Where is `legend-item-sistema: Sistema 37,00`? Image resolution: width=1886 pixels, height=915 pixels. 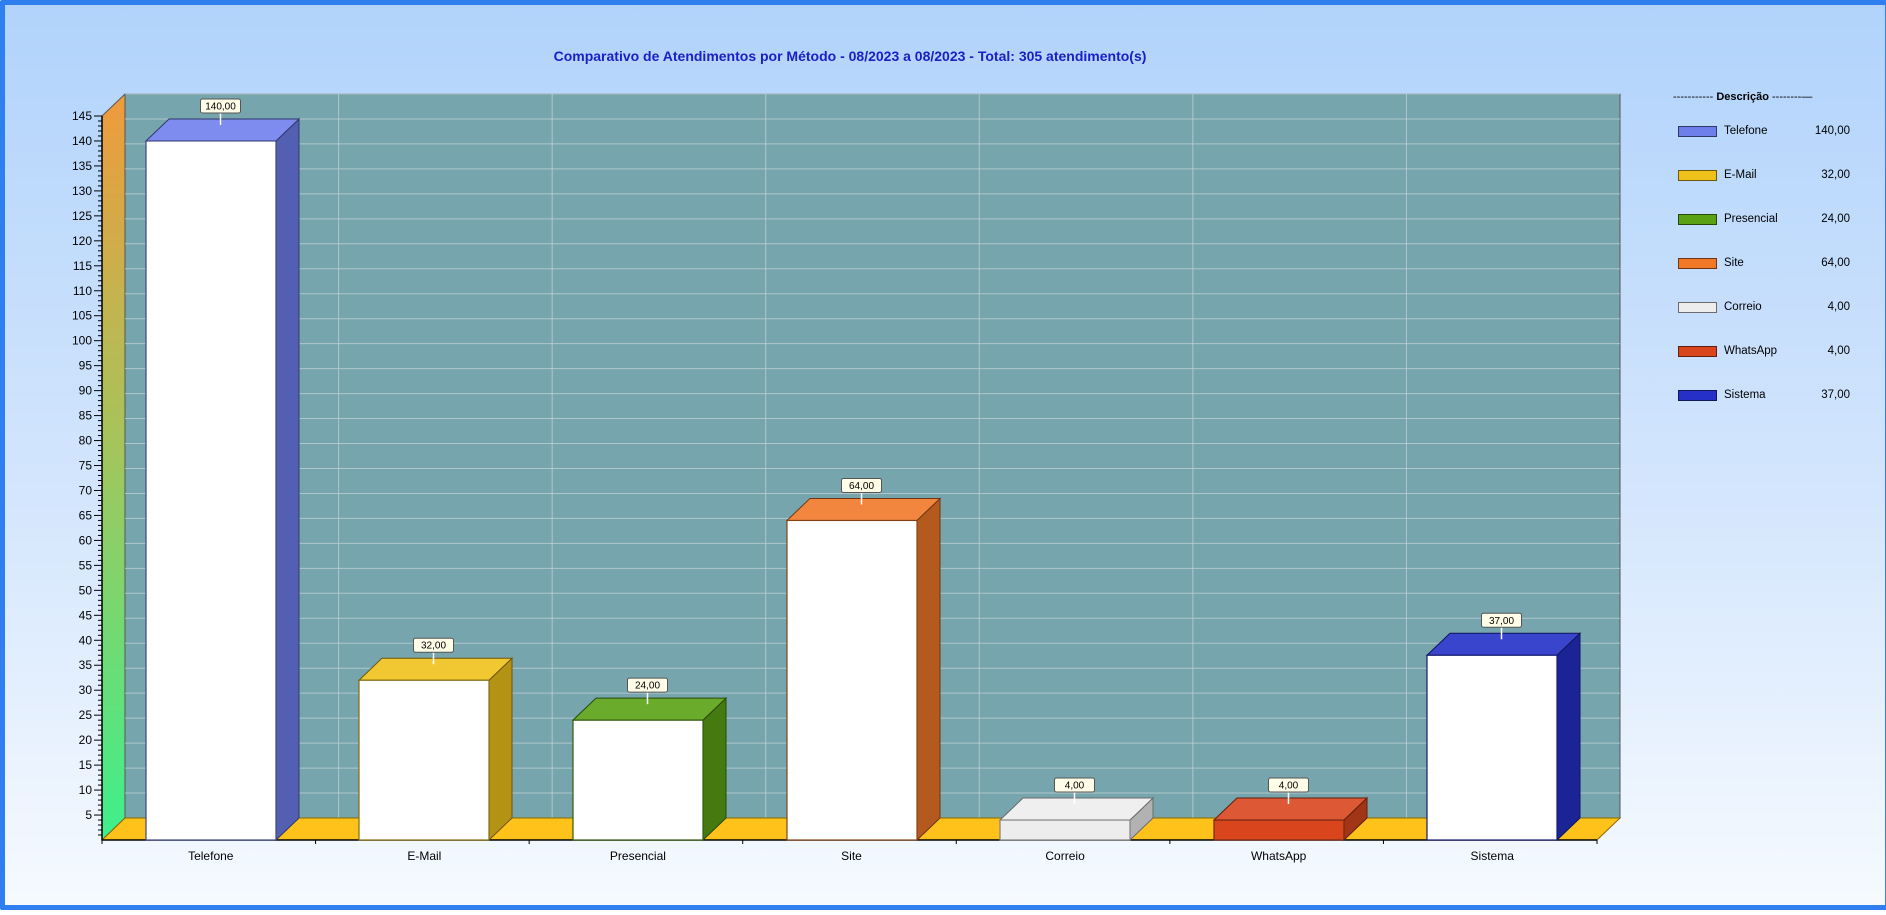
legend-item-sistema: Sistema 37,00 is located at coordinates (1773, 396).